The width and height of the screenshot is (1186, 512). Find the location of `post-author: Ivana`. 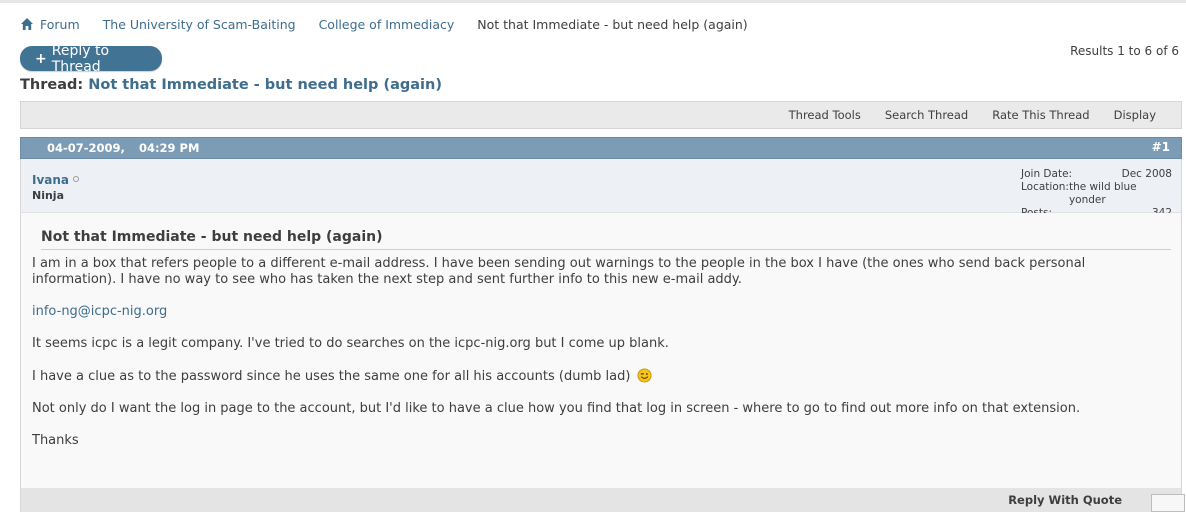

post-author: Ivana is located at coordinates (56, 180).